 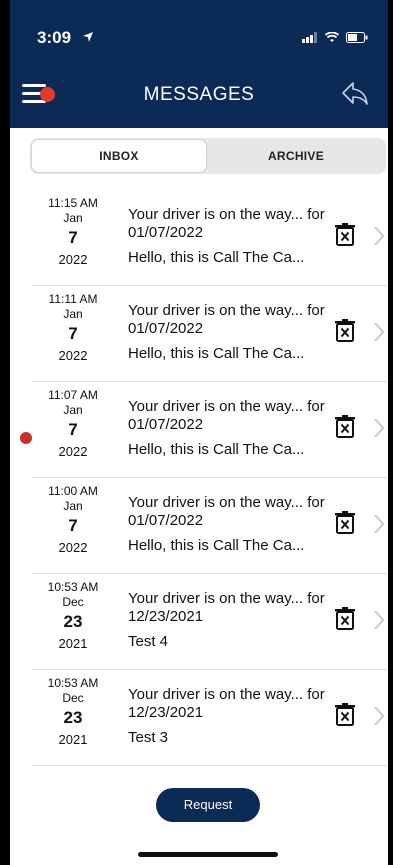 I want to click on message-date: 11:15 AM Jan 7 2022, so click(x=73, y=232).